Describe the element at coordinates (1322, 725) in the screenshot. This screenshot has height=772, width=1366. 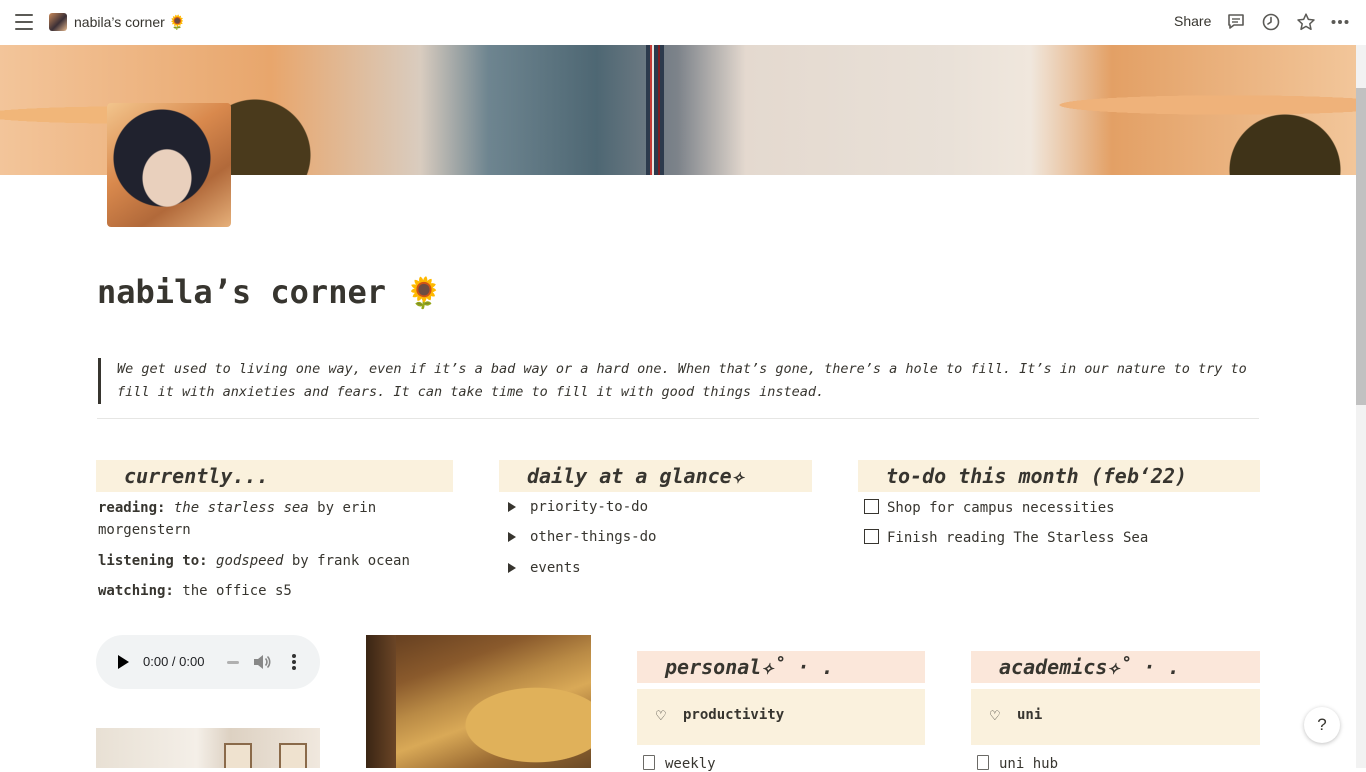
I see `help-button: ?` at that location.